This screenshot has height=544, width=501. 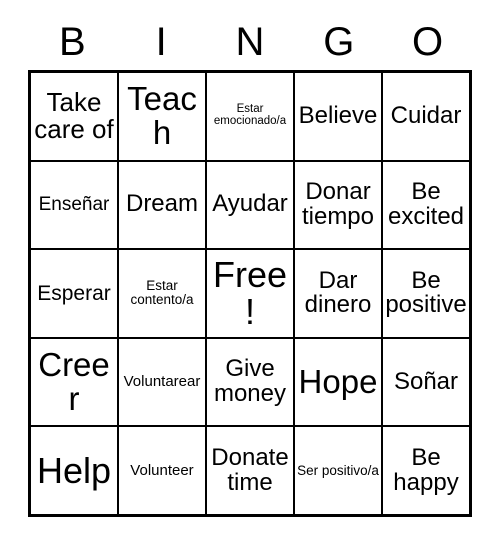 I want to click on bingo-cell-o3: Be positive, so click(x=426, y=293).